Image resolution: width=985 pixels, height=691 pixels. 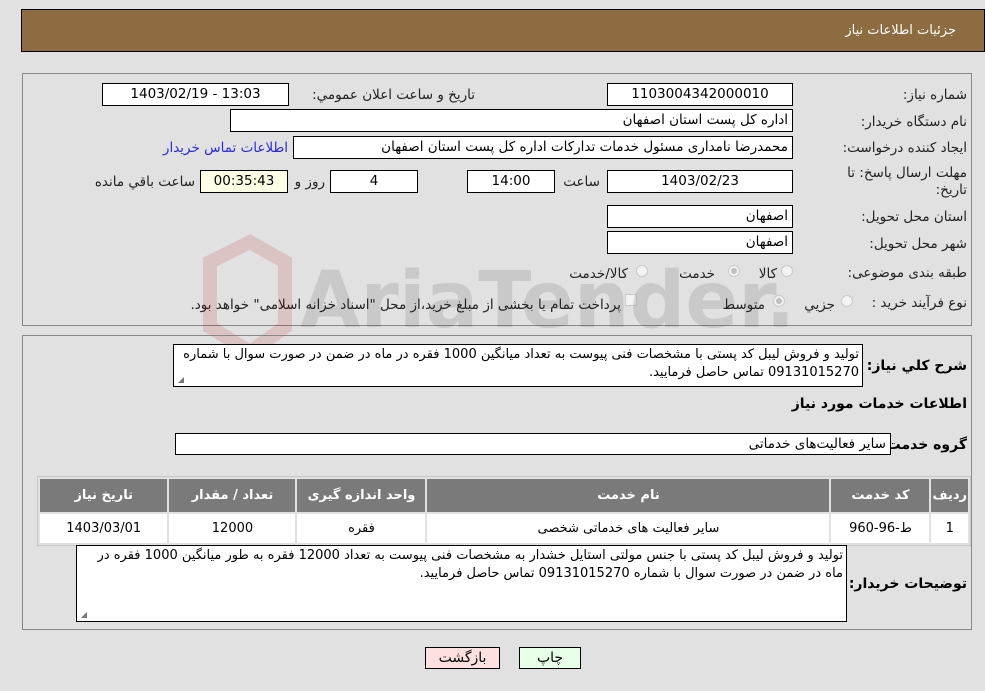 I want to click on time-remaining-label: ساعت باقي مانده, so click(x=144, y=182).